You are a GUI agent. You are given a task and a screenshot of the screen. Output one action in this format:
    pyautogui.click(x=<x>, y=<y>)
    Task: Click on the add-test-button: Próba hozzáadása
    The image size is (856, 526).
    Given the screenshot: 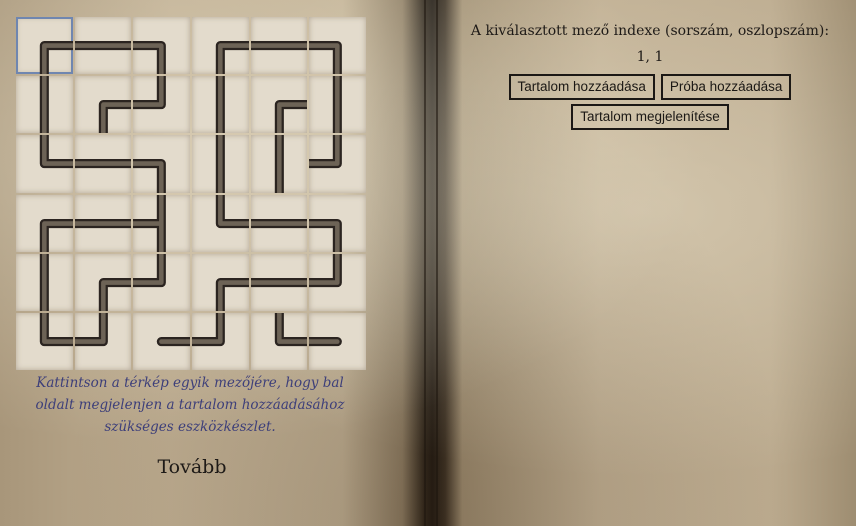 What is the action you would take?
    pyautogui.click(x=726, y=87)
    